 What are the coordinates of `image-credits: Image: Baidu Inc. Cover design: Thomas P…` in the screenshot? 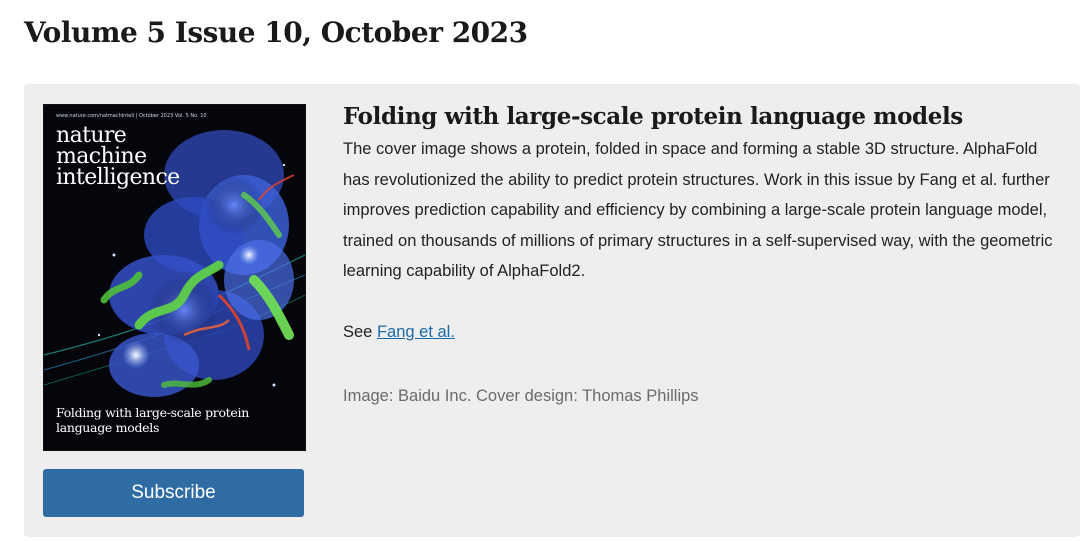 It's located at (521, 396).